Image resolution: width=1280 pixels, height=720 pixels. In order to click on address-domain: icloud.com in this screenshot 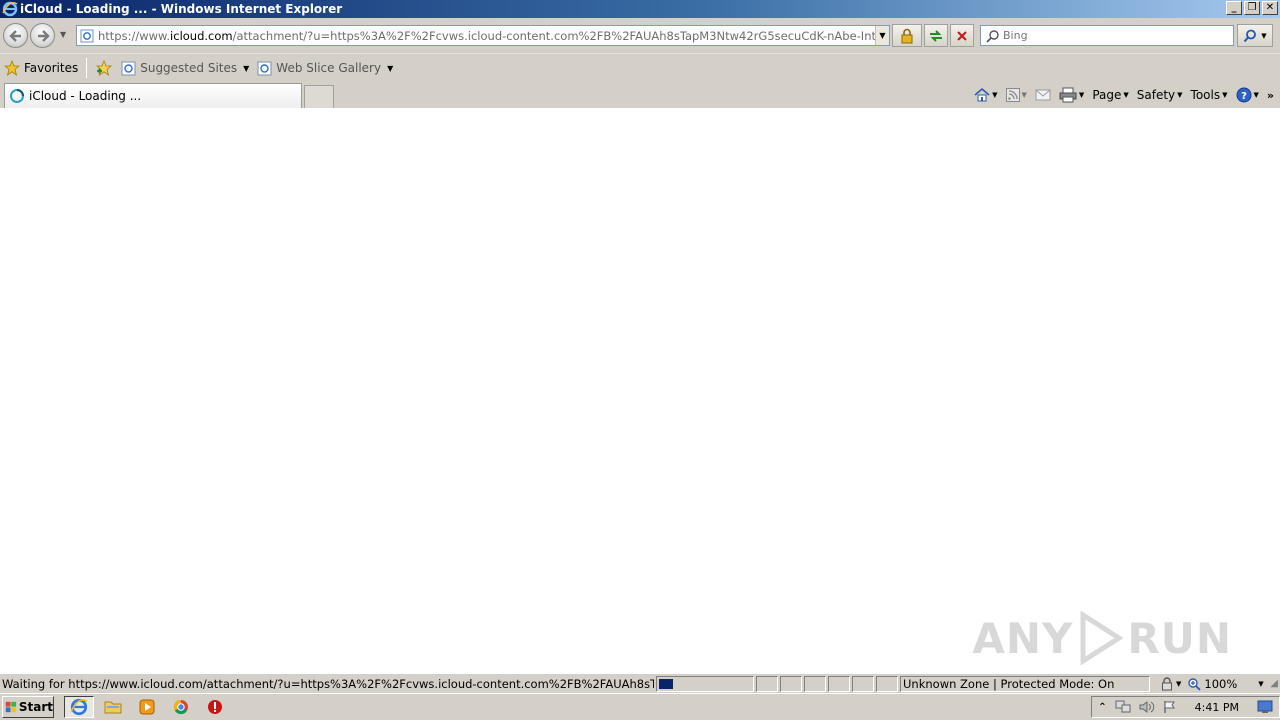, I will do `click(201, 35)`.